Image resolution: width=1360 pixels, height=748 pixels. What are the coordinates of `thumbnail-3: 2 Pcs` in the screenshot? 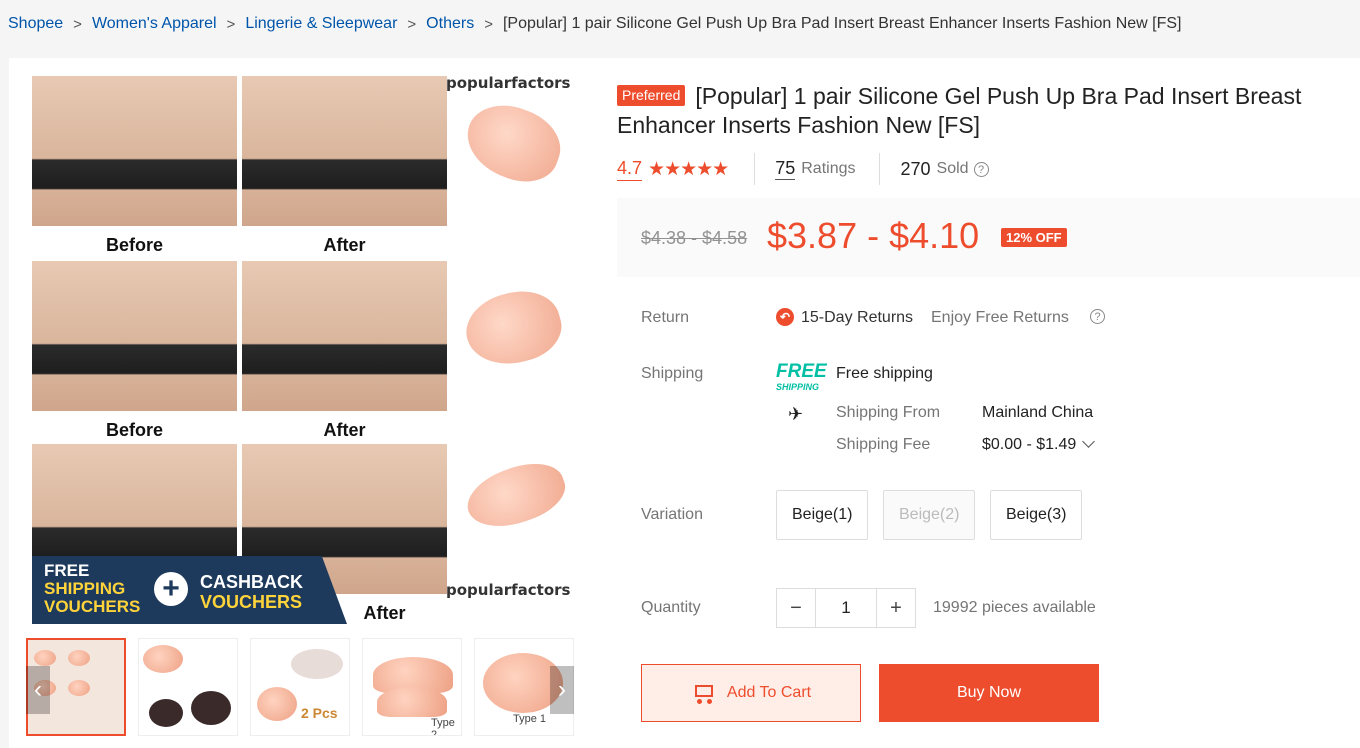 It's located at (300, 687).